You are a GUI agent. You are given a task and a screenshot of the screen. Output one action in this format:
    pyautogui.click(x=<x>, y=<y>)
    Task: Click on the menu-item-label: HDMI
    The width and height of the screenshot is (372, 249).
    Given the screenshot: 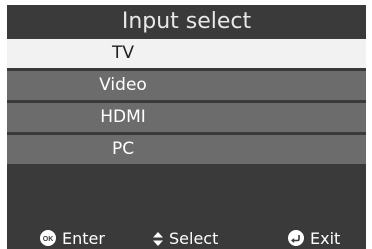 What is the action you would take?
    pyautogui.click(x=123, y=117)
    